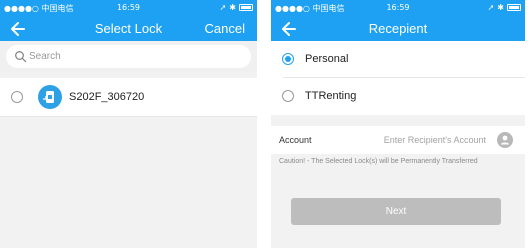  I want to click on search-icon, so click(21, 57).